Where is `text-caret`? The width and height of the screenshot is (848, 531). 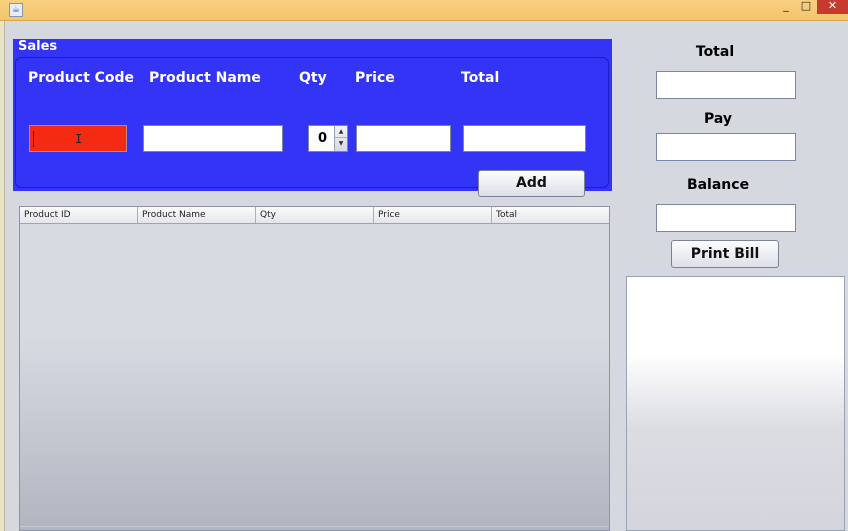 text-caret is located at coordinates (33, 139).